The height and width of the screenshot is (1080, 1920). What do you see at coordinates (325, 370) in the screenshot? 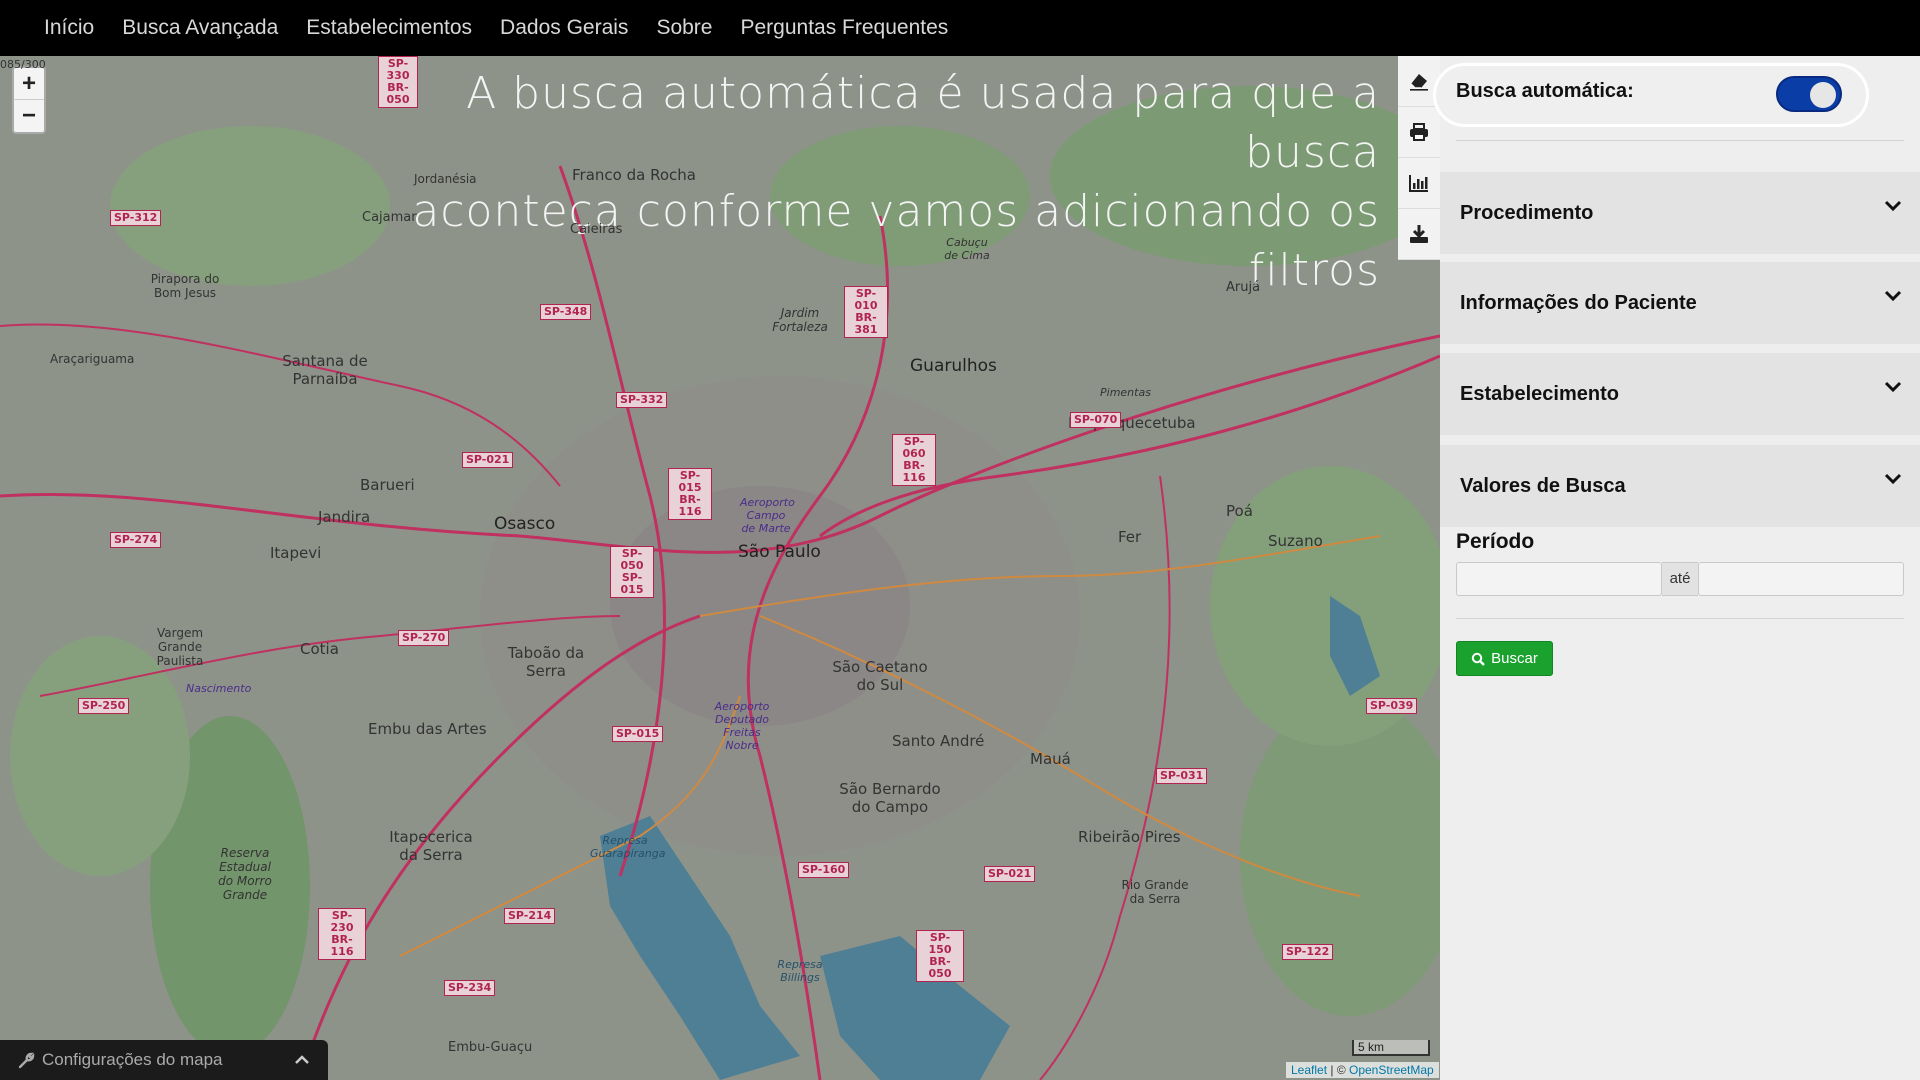
I see `map-place: Santana de Parnaíba` at bounding box center [325, 370].